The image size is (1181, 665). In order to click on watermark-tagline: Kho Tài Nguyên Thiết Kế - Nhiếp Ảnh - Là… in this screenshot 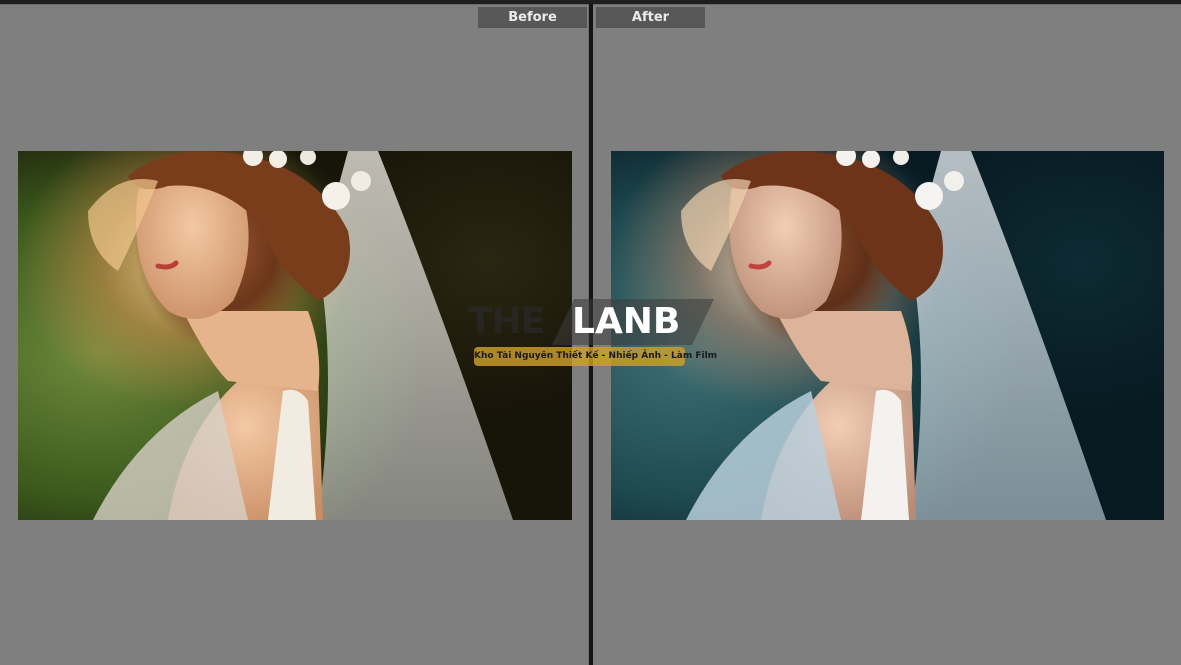, I will do `click(595, 356)`.